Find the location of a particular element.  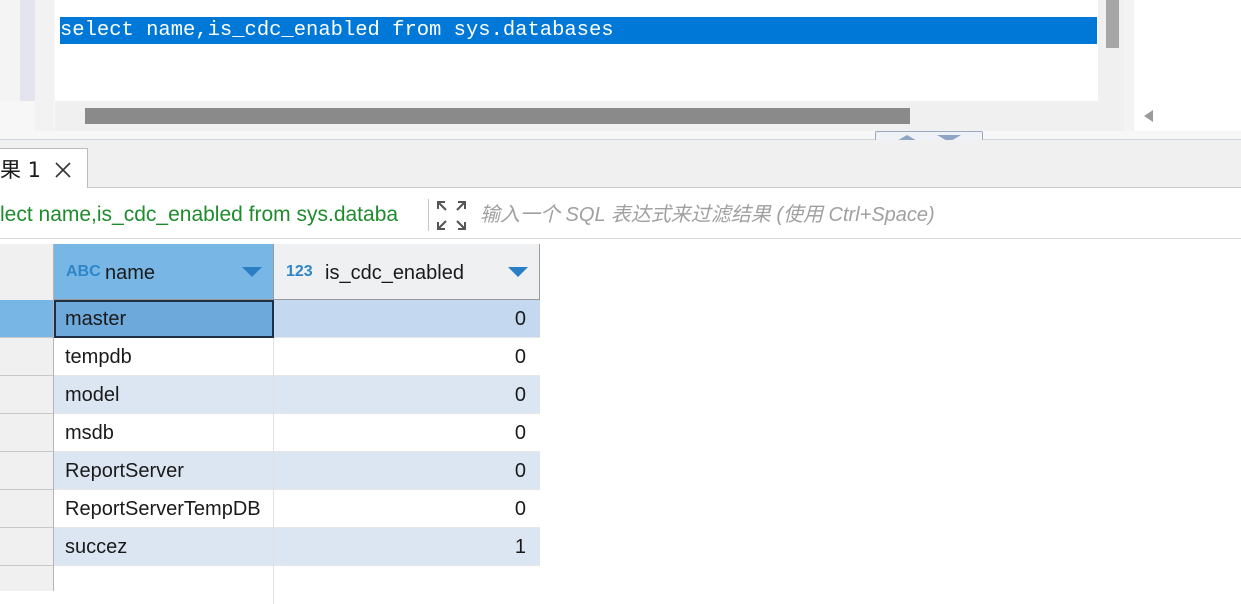

table-row: succez 1 is located at coordinates (297, 547).